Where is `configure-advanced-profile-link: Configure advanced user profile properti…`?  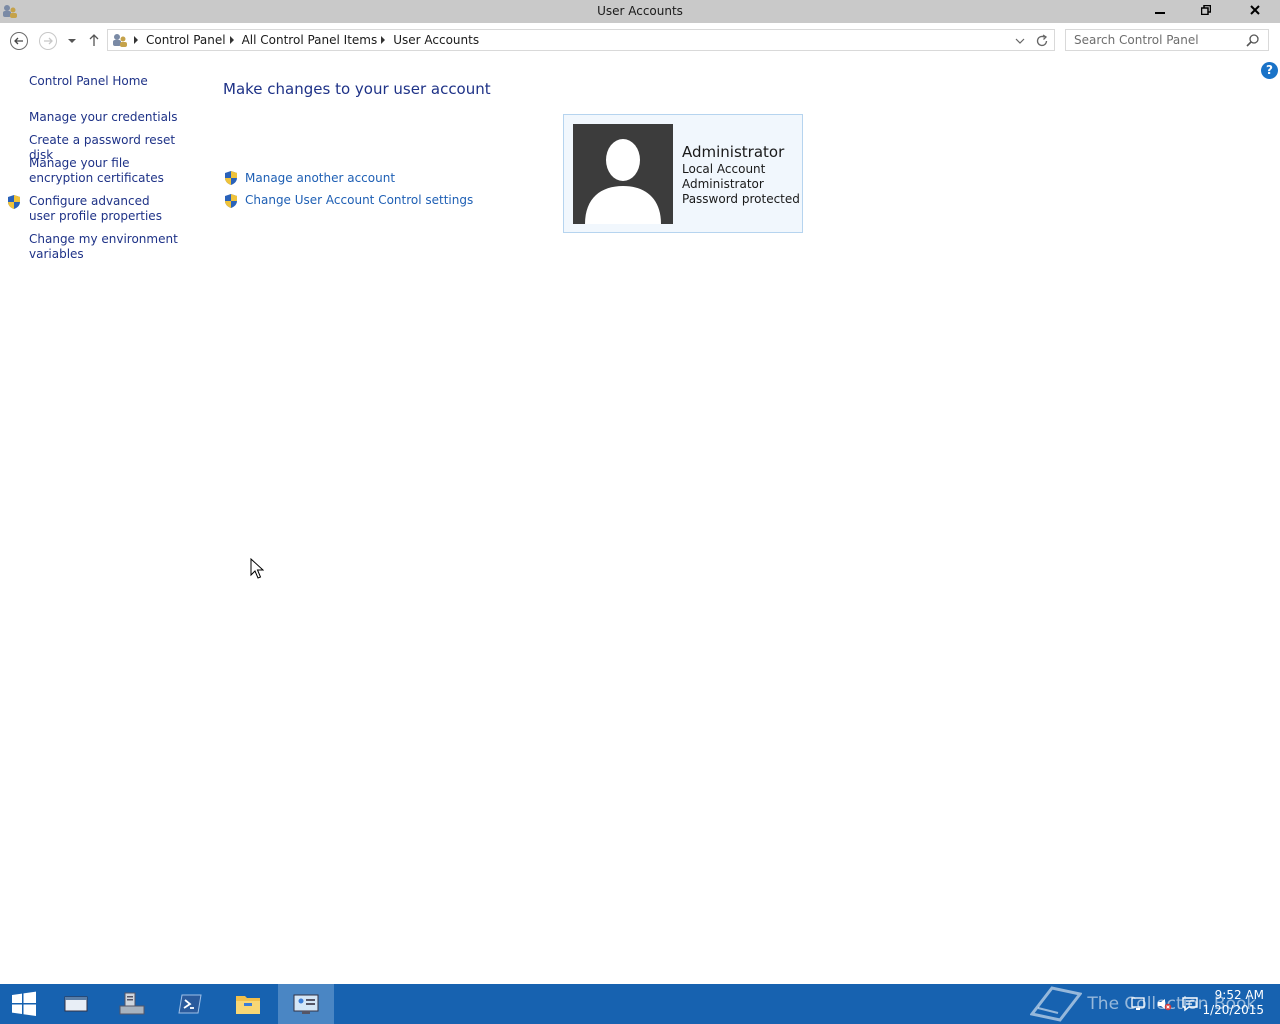 configure-advanced-profile-link: Configure advanced user profile properti… is located at coordinates (104, 209).